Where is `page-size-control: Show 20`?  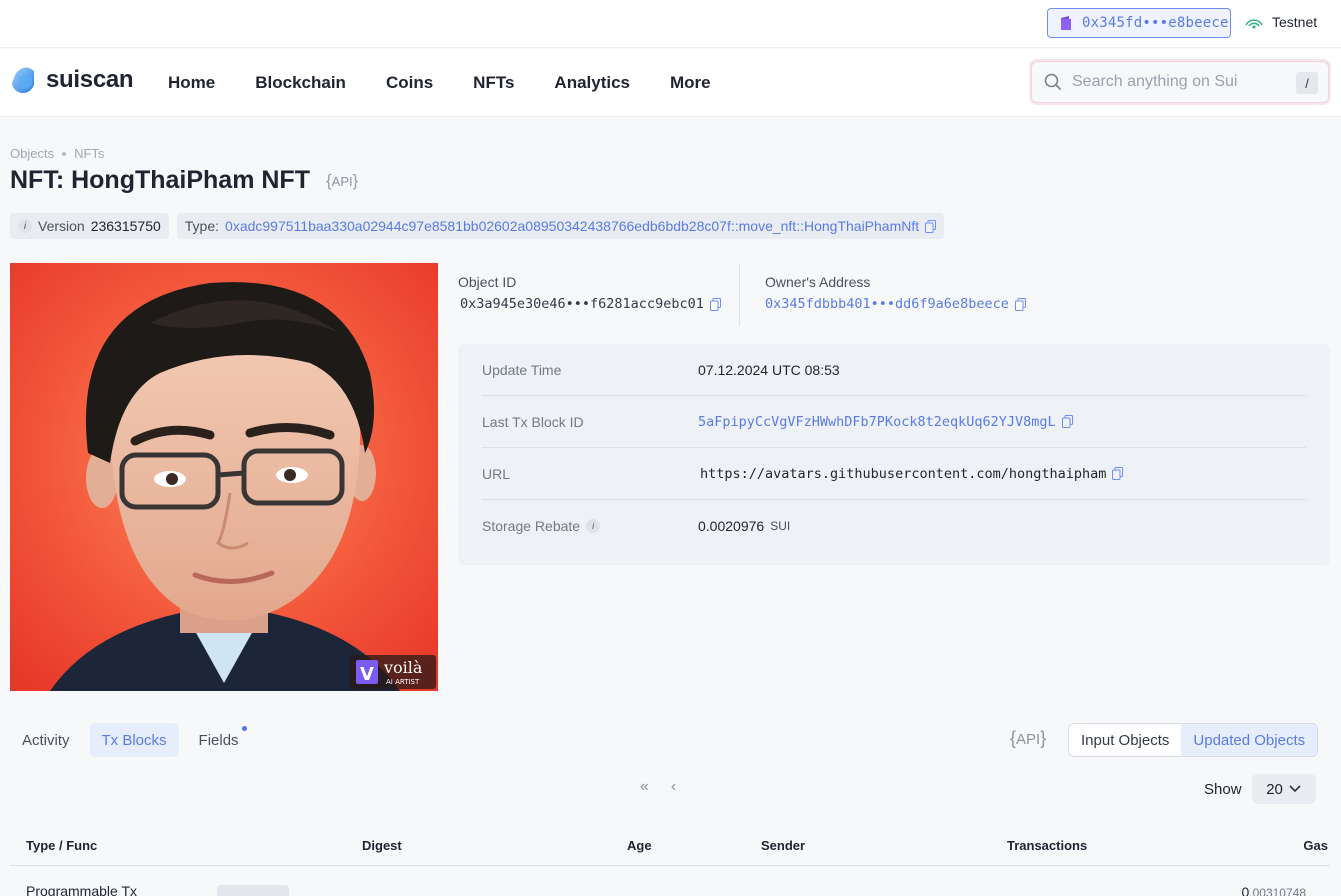 page-size-control: Show 20 is located at coordinates (1260, 789).